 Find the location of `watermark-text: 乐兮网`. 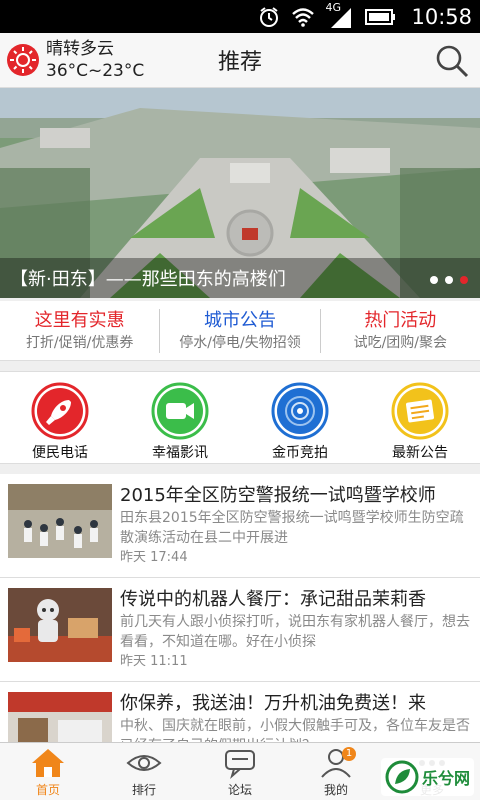

watermark-text: 乐兮网 is located at coordinates (445, 778).